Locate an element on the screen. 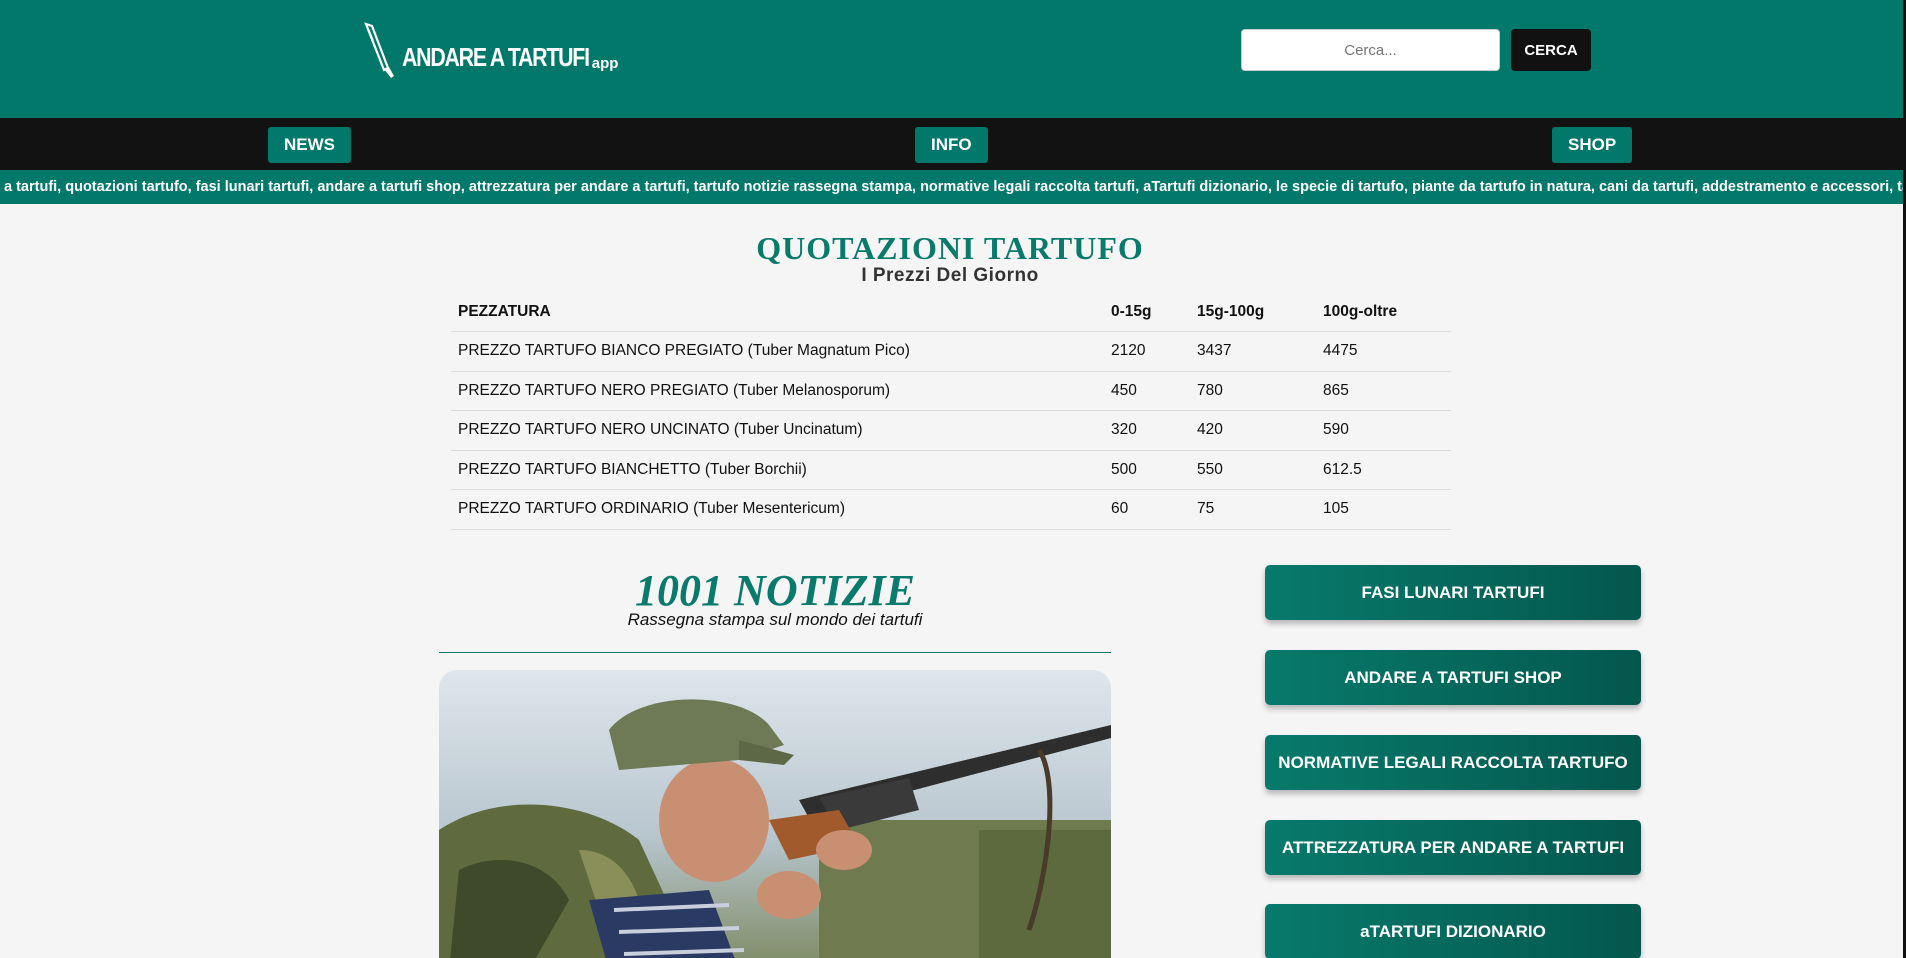 This screenshot has width=1906, height=958. table-cell: 500 is located at coordinates (1147, 470).